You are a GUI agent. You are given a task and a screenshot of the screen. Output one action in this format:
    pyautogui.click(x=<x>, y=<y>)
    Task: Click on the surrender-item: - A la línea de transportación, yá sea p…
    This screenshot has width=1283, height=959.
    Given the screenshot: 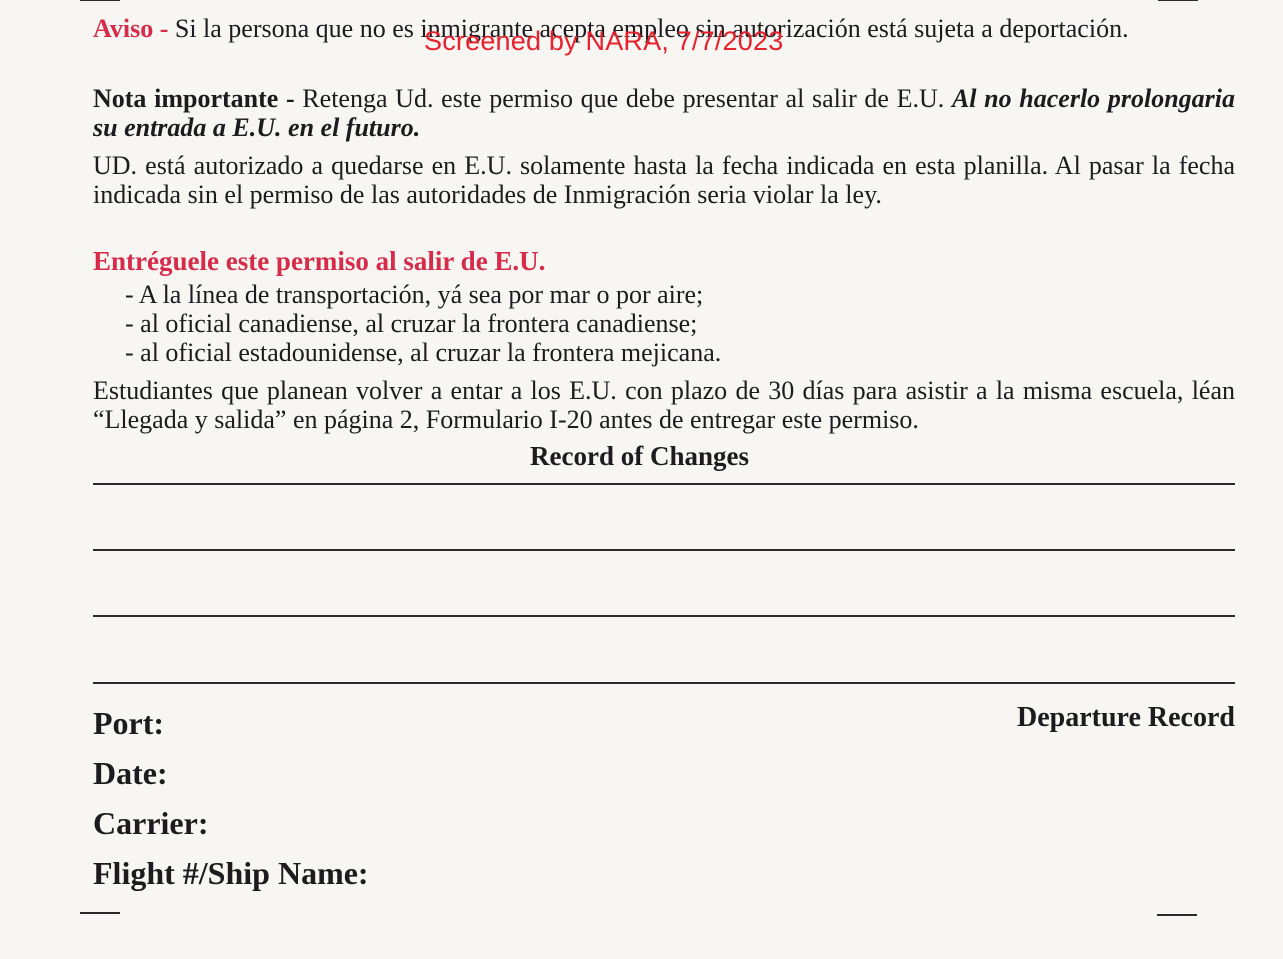 What is the action you would take?
    pyautogui.click(x=414, y=294)
    